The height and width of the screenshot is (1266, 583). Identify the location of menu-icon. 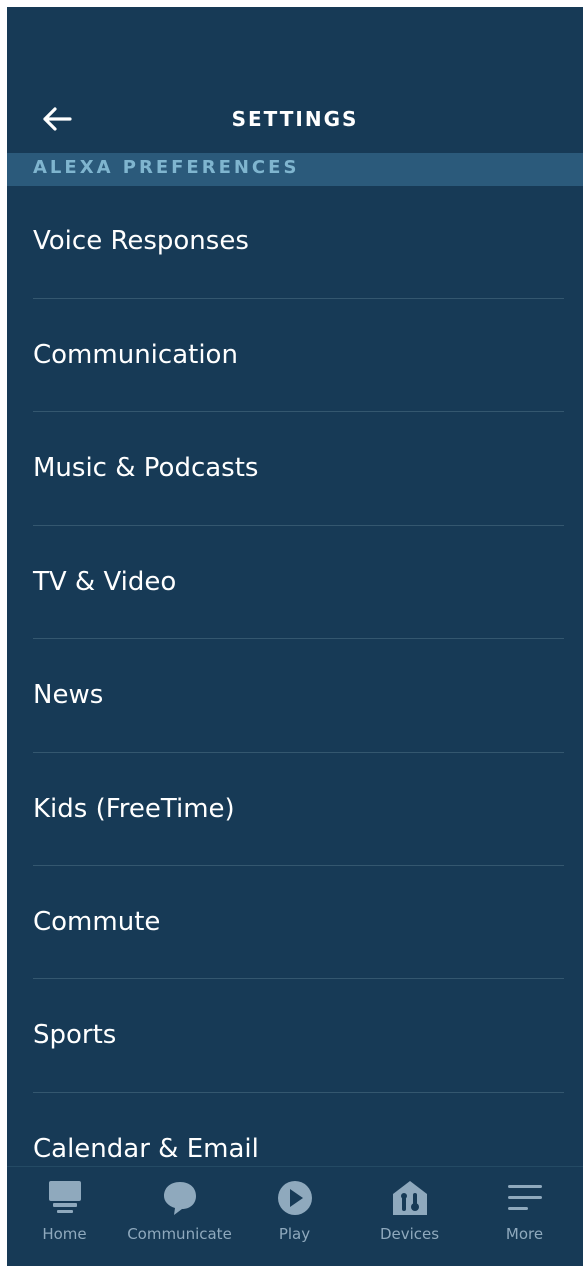
(524, 1197).